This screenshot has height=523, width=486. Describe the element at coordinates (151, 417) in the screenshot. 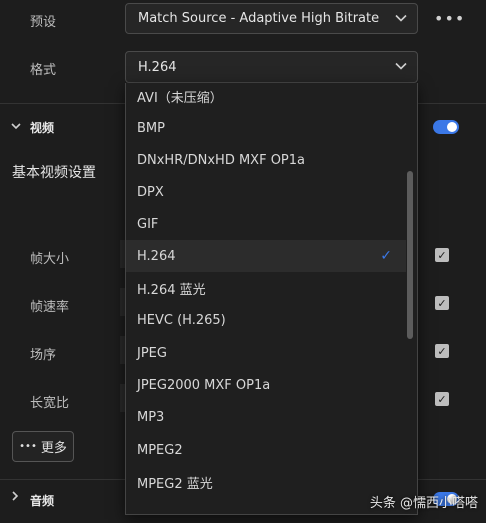

I see `dropdown-item-label: MP3` at that location.